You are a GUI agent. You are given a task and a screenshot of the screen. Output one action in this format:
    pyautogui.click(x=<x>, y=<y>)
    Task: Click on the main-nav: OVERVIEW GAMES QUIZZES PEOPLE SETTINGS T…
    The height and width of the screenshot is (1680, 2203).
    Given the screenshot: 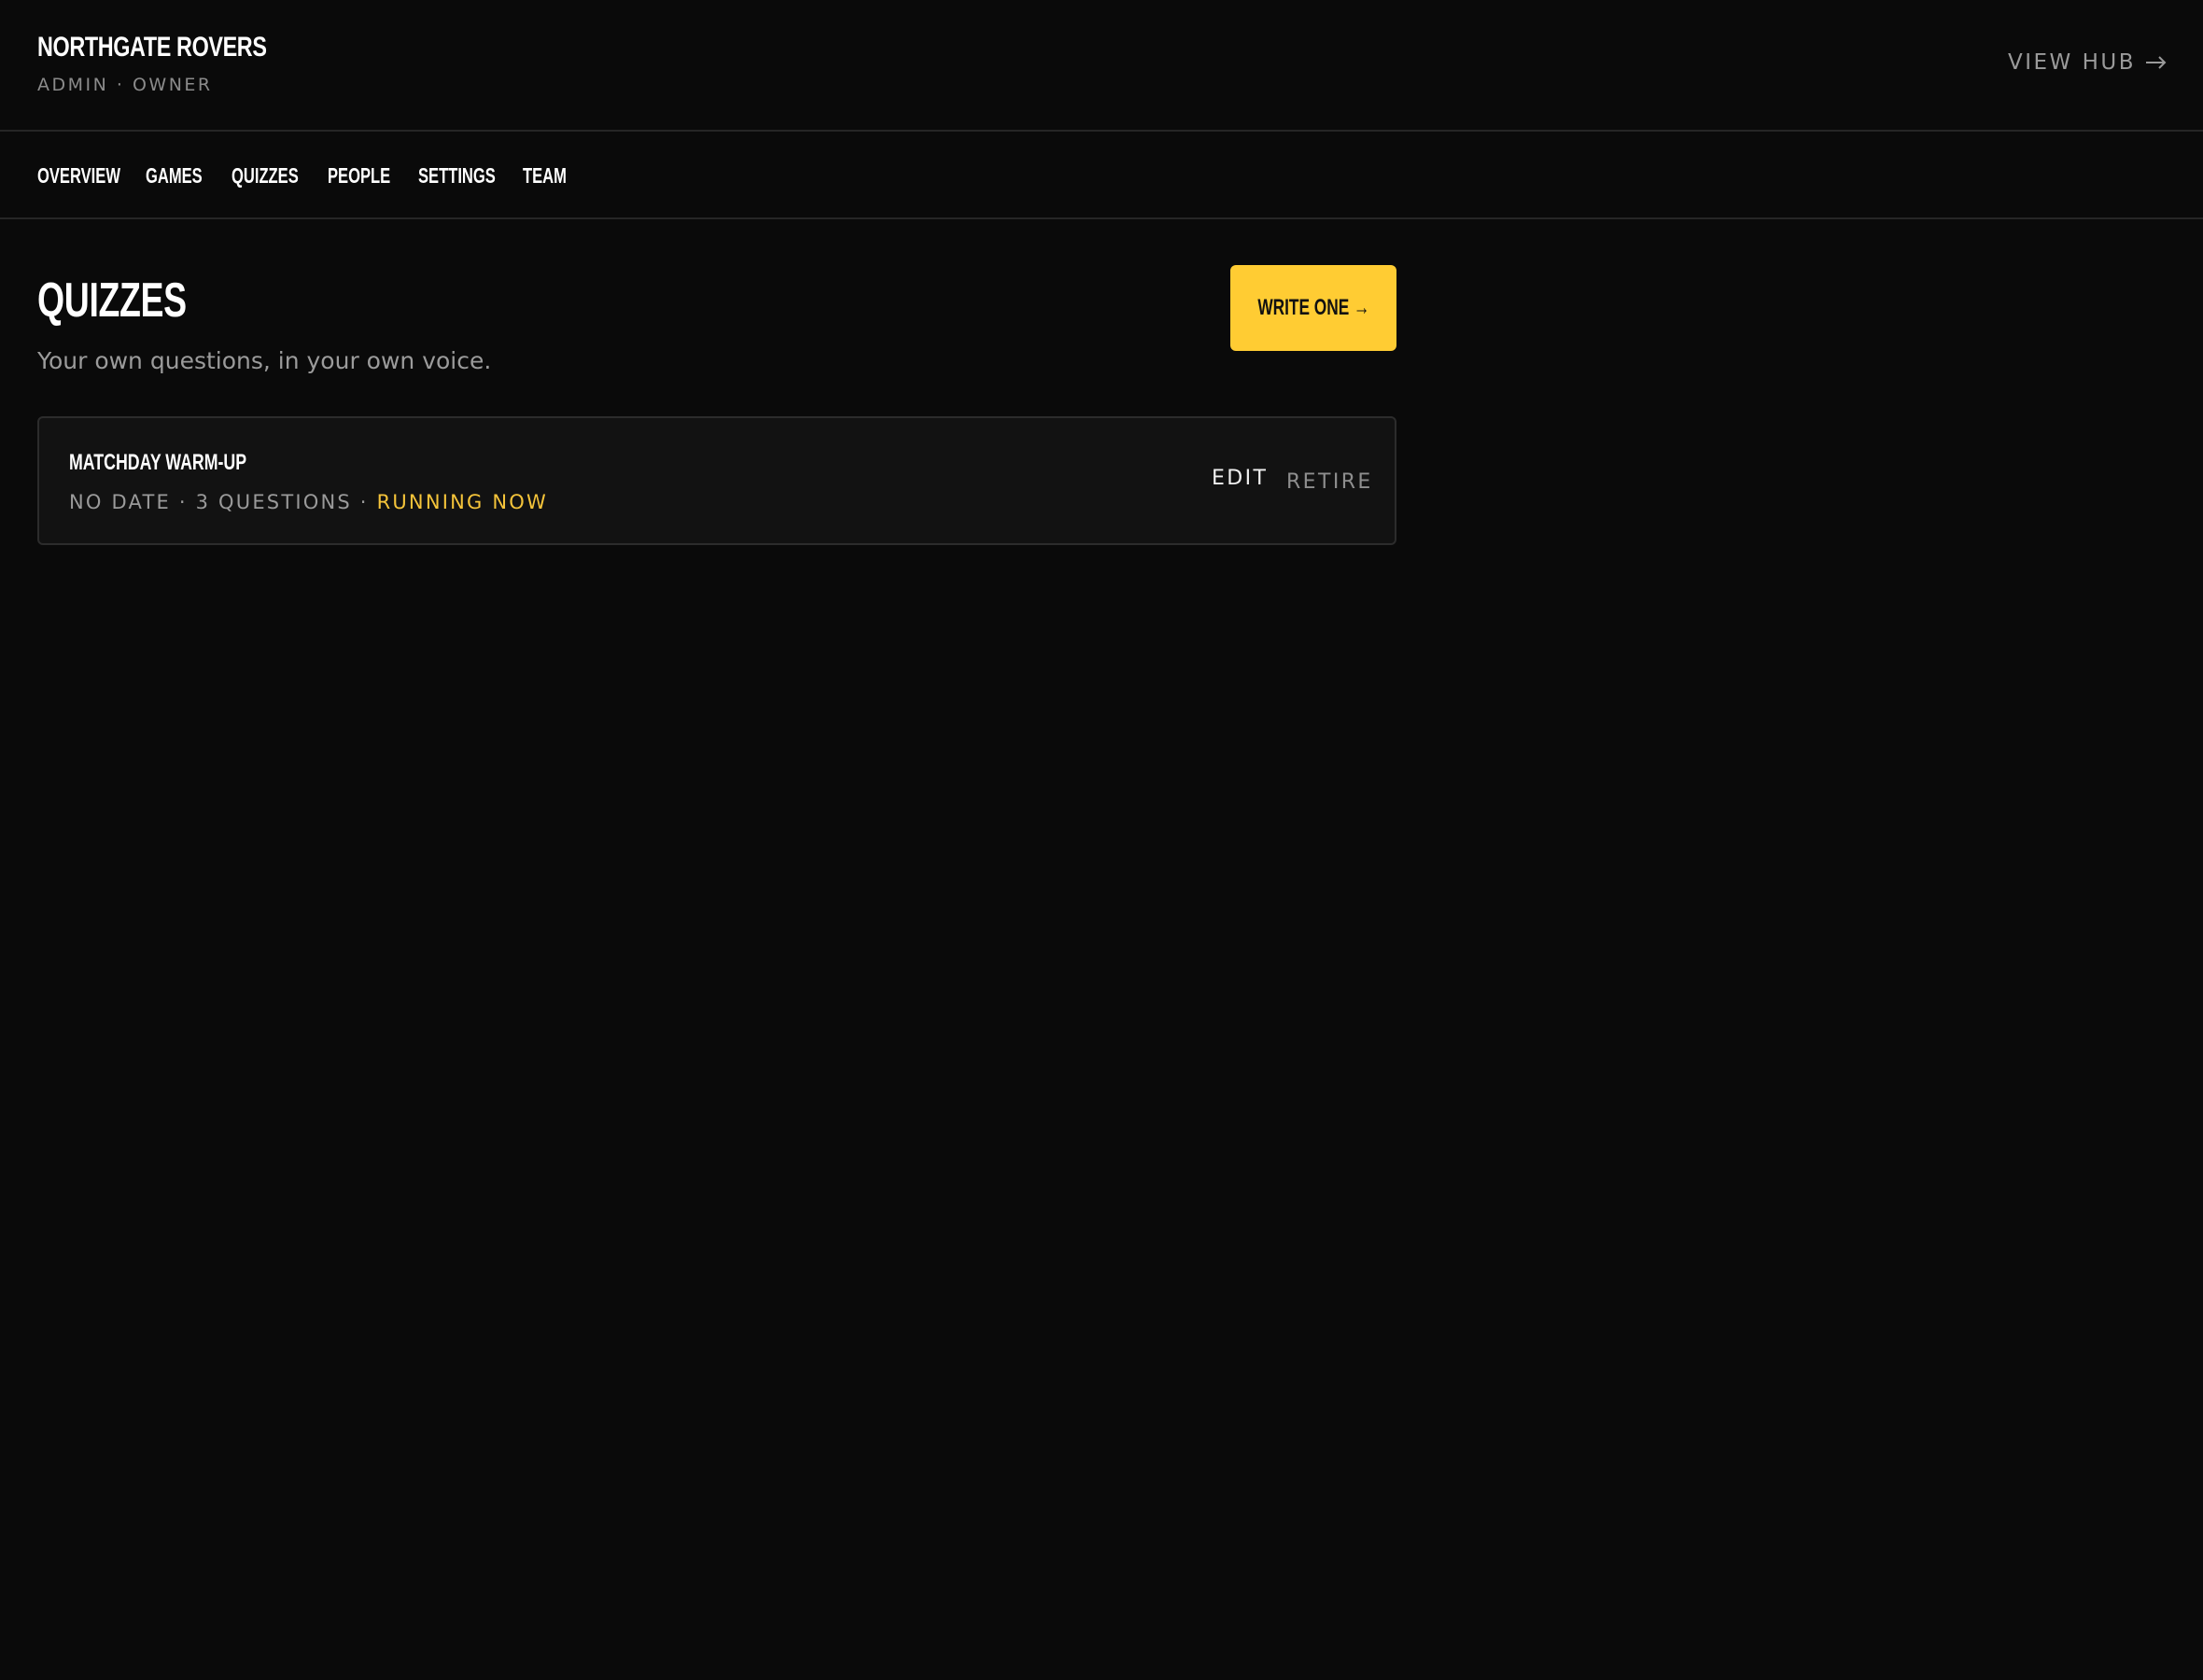 What is the action you would take?
    pyautogui.click(x=1101, y=175)
    